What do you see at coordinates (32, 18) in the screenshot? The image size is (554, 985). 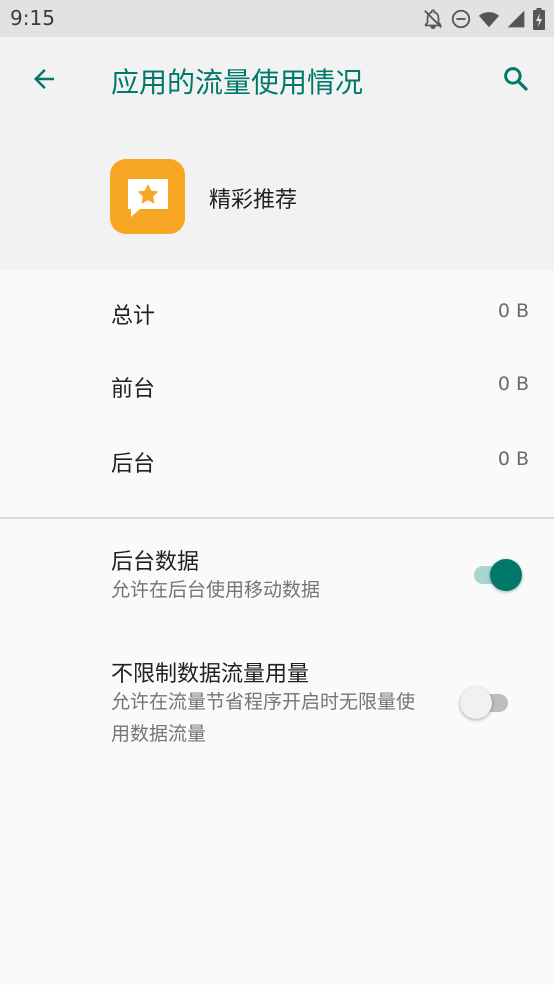 I see `status-time: 9:15` at bounding box center [32, 18].